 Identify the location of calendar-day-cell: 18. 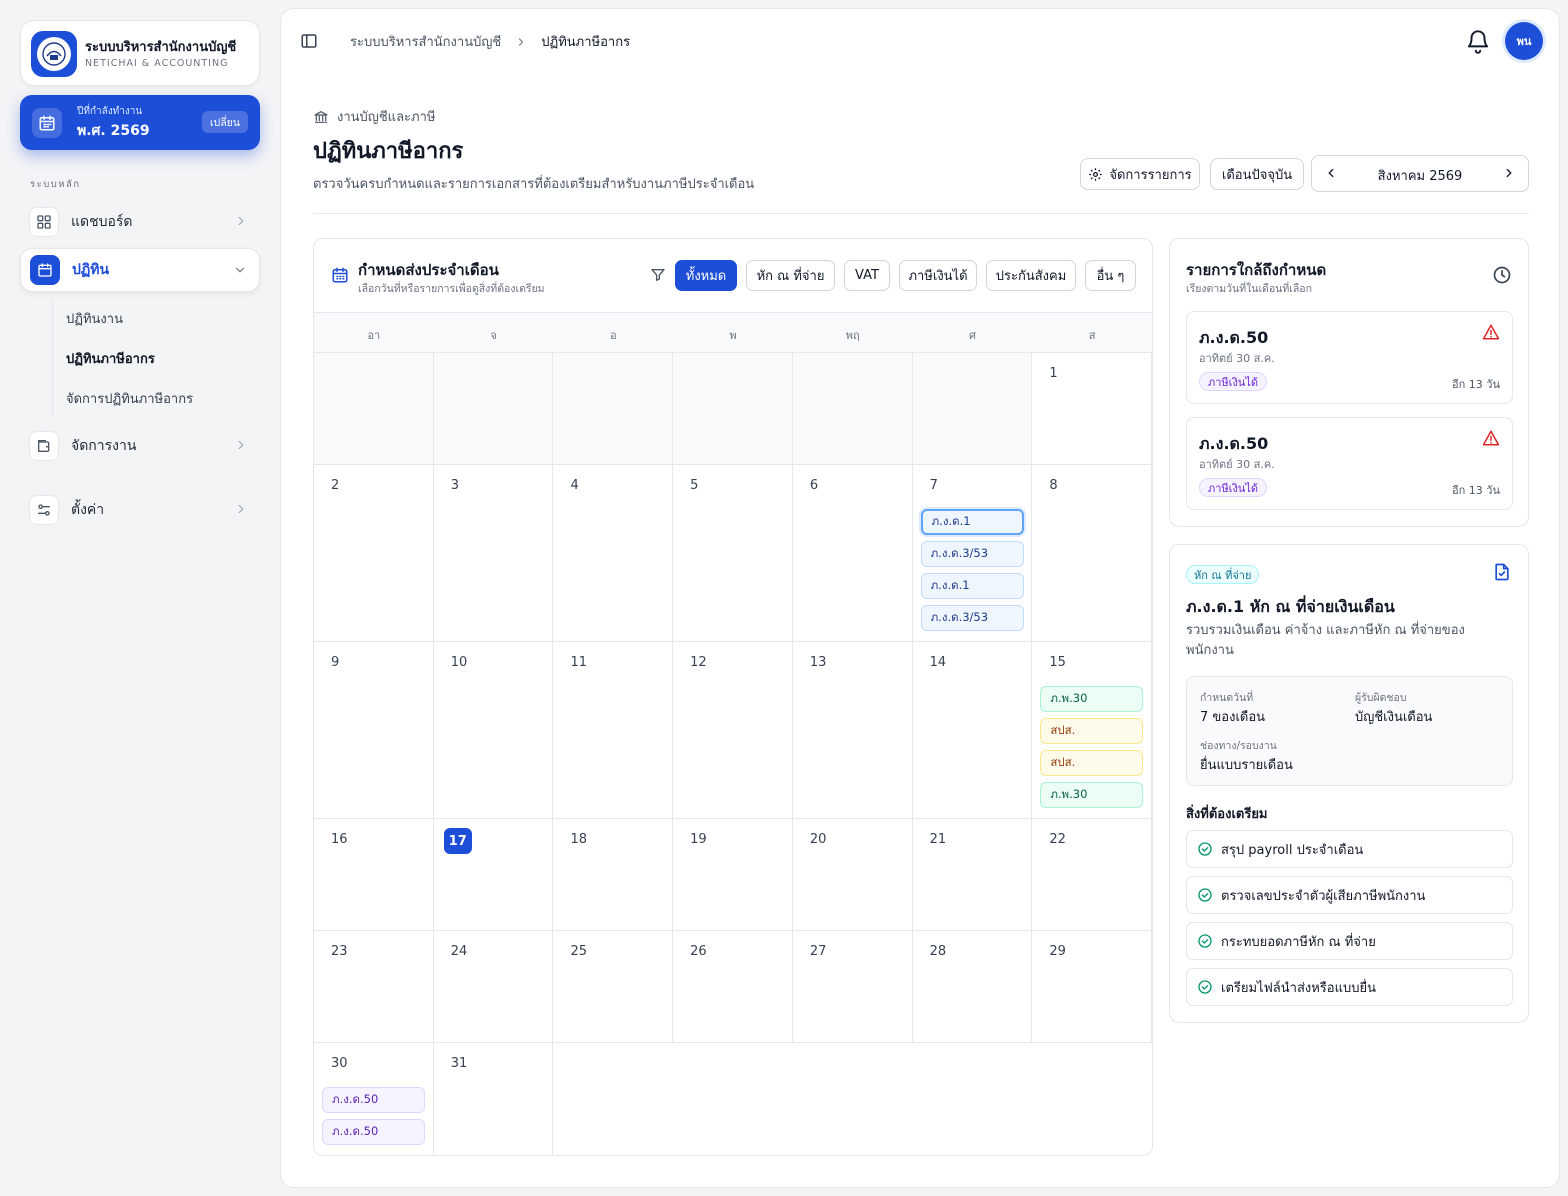
(613, 875).